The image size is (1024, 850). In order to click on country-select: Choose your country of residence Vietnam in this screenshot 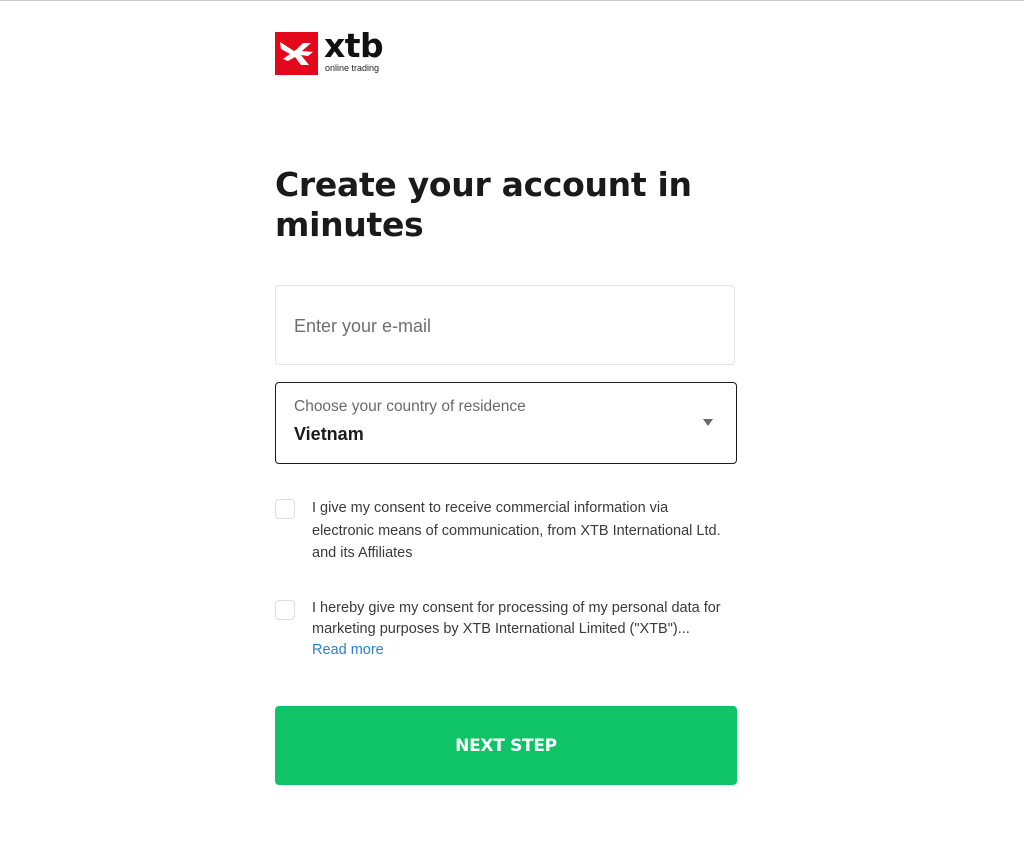, I will do `click(506, 423)`.